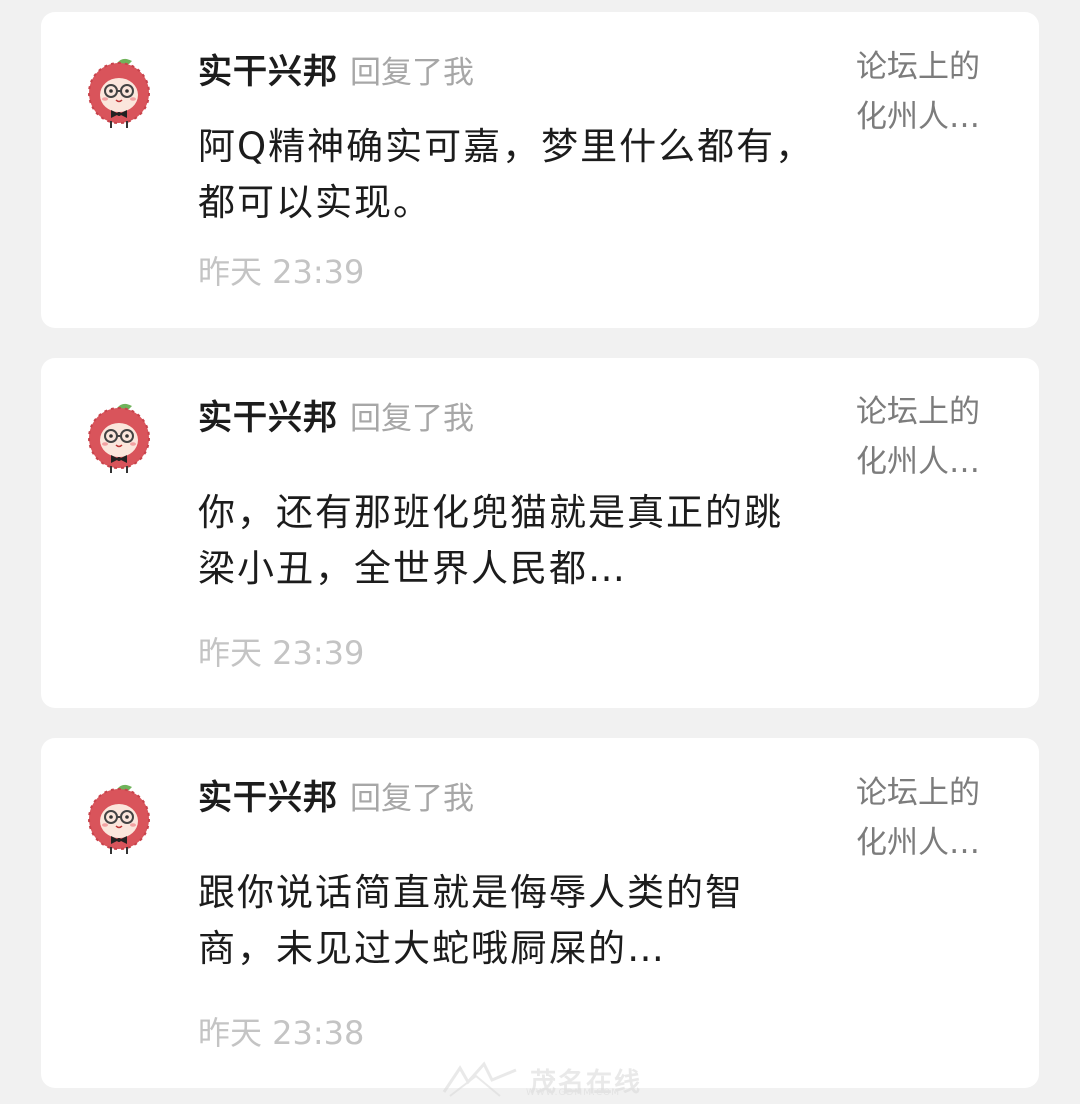  I want to click on message-text: 阿Q精神确实可嘉，梦里什么都有，都可以实现。, so click(508, 175).